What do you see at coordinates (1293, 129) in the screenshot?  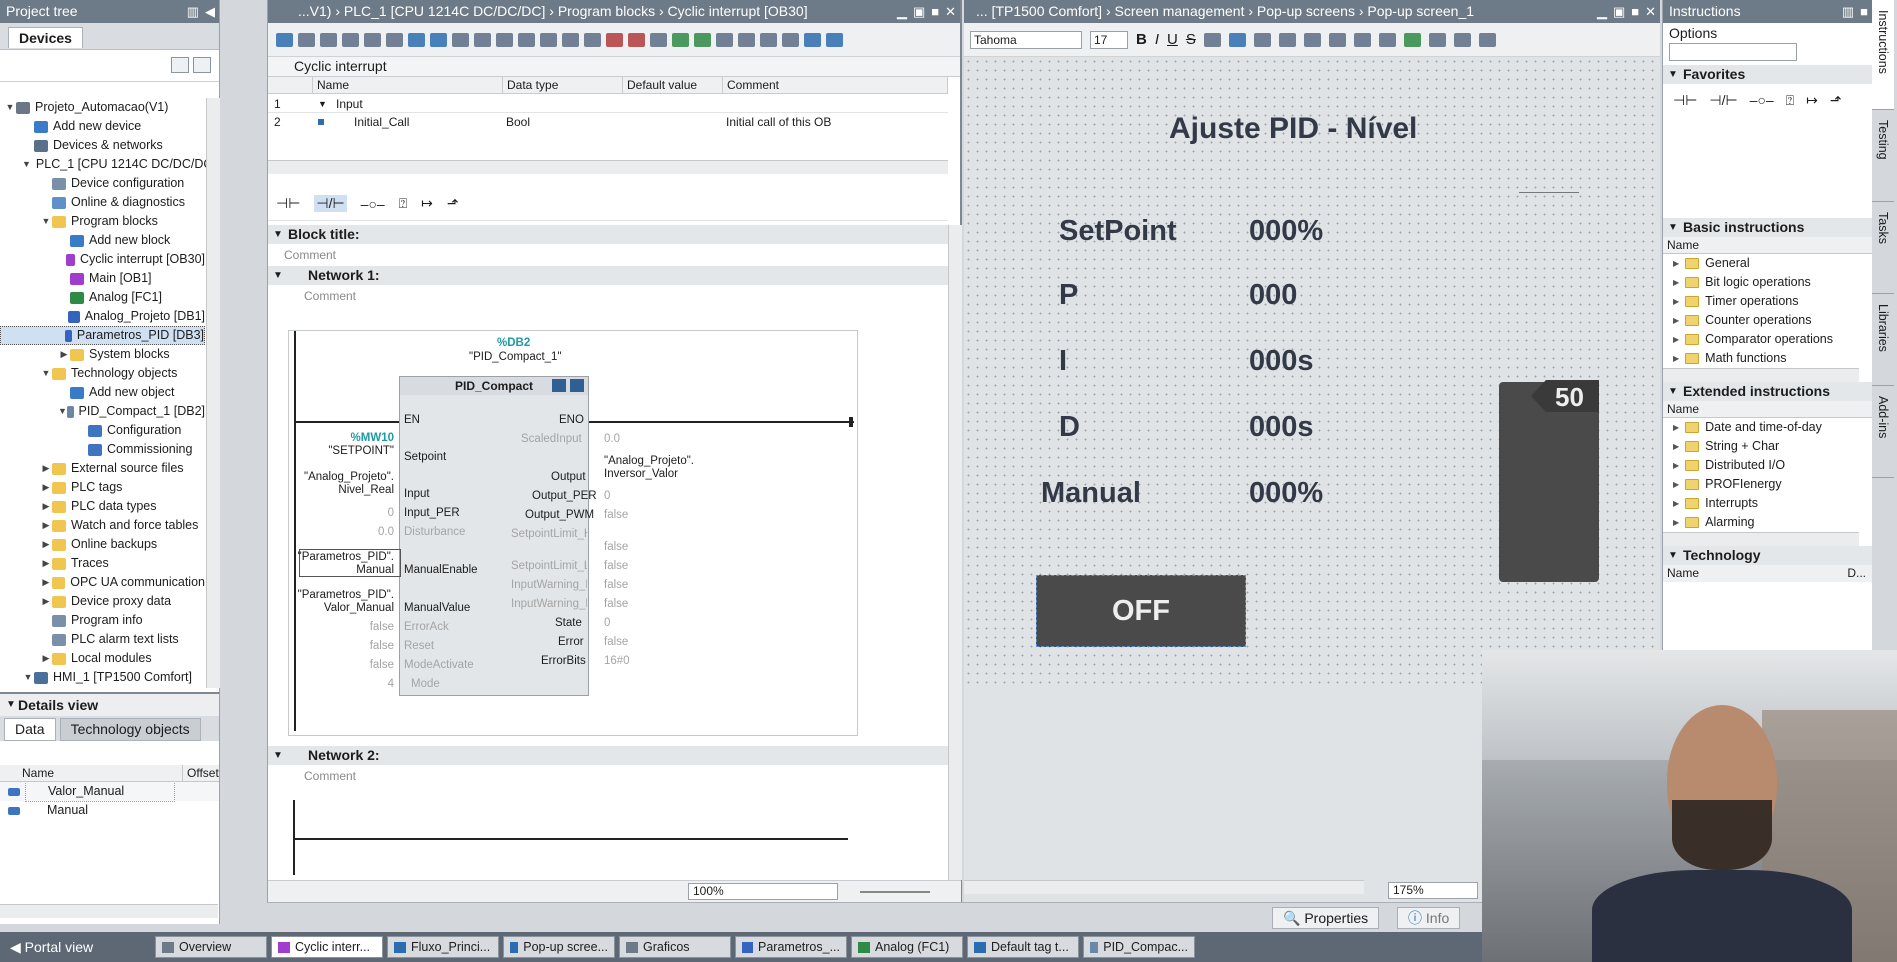 I see `hmi-title: Ajuste PID - Nível` at bounding box center [1293, 129].